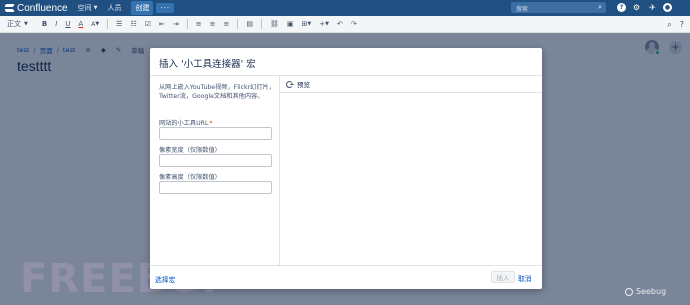 The width and height of the screenshot is (690, 305). I want to click on width-input, so click(215, 160).